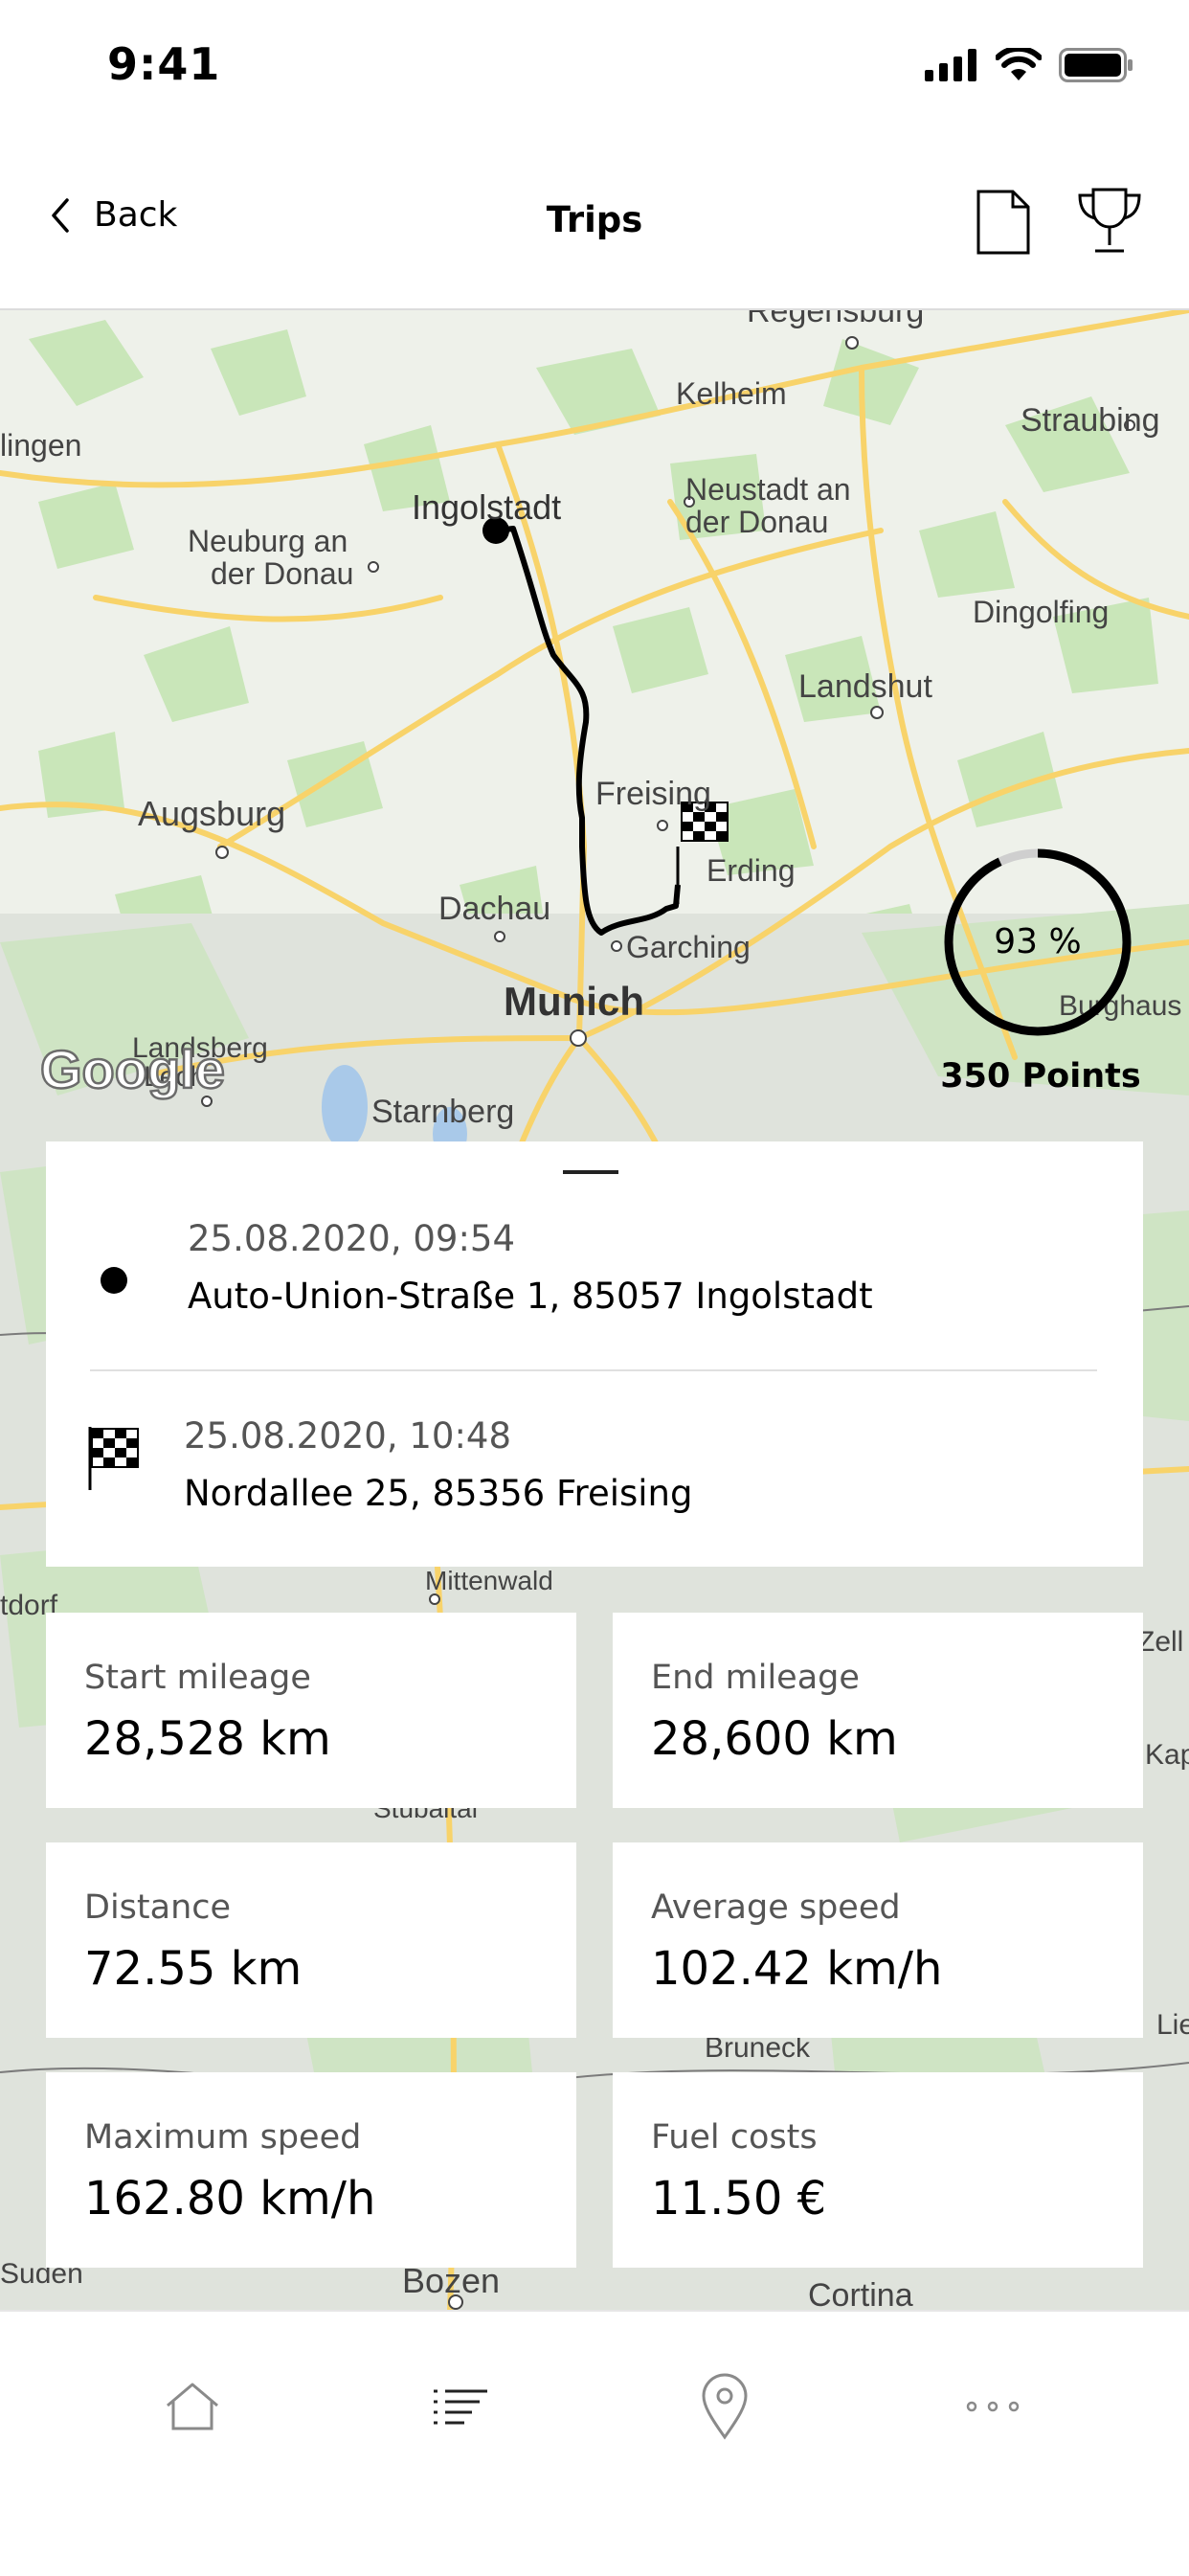  What do you see at coordinates (768, 489) in the screenshot?
I see `map-label: Neustadt an` at bounding box center [768, 489].